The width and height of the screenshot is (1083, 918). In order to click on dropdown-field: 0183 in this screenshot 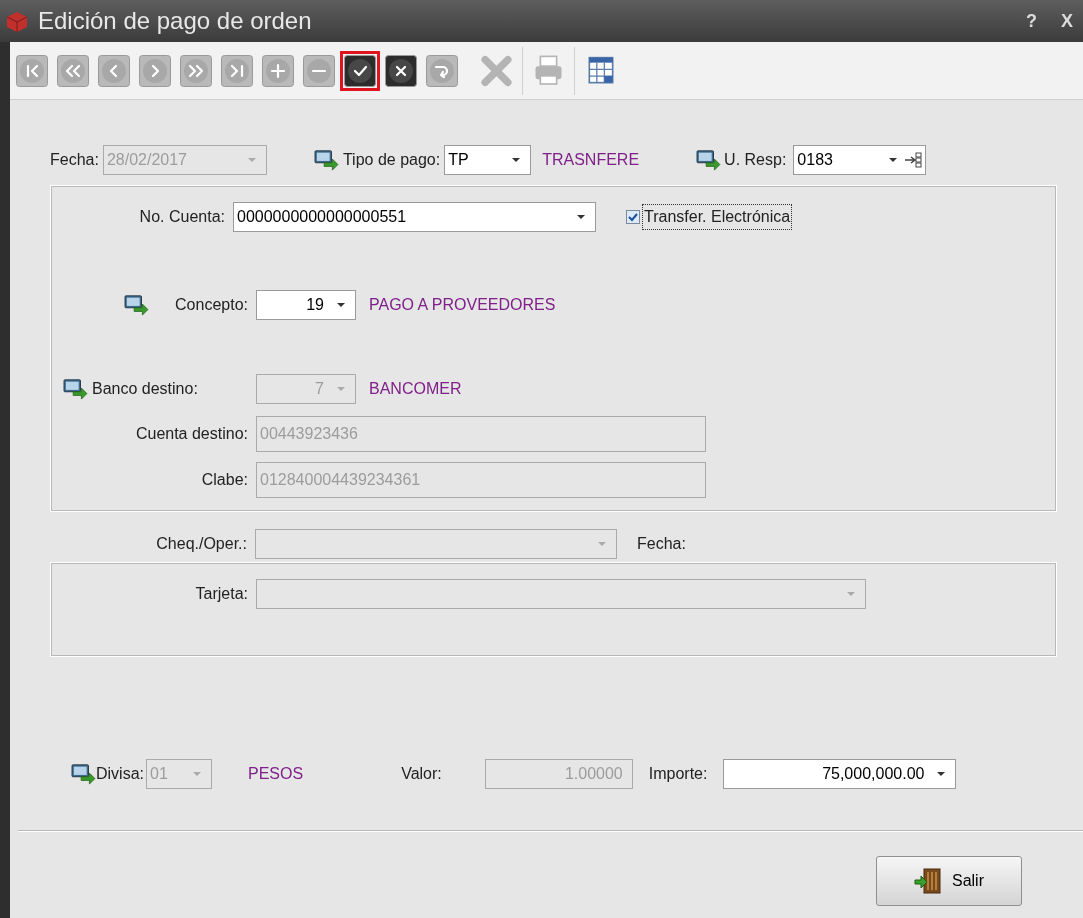, I will do `click(860, 160)`.